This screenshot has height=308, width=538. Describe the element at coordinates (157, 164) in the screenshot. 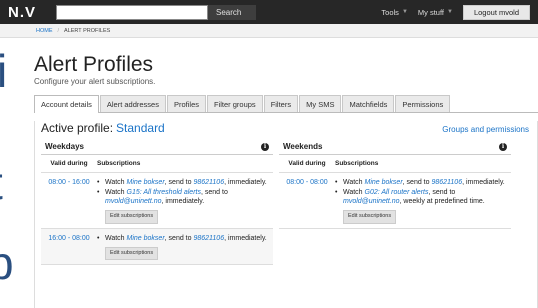

I see `weekdays-table-header: Valid during Subscriptions` at that location.